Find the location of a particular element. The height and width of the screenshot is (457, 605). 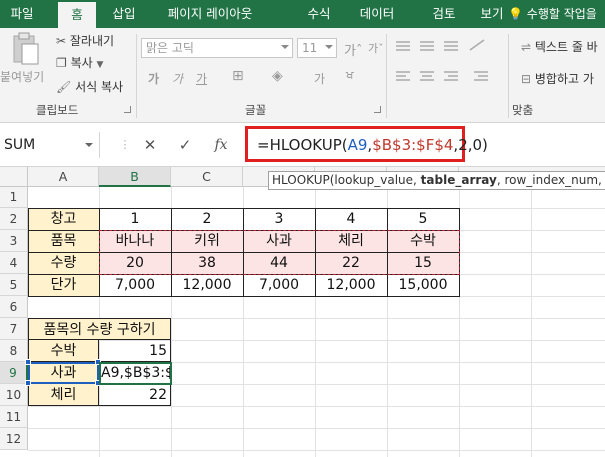

grow-font-icon: 가ˆ is located at coordinates (353, 49).